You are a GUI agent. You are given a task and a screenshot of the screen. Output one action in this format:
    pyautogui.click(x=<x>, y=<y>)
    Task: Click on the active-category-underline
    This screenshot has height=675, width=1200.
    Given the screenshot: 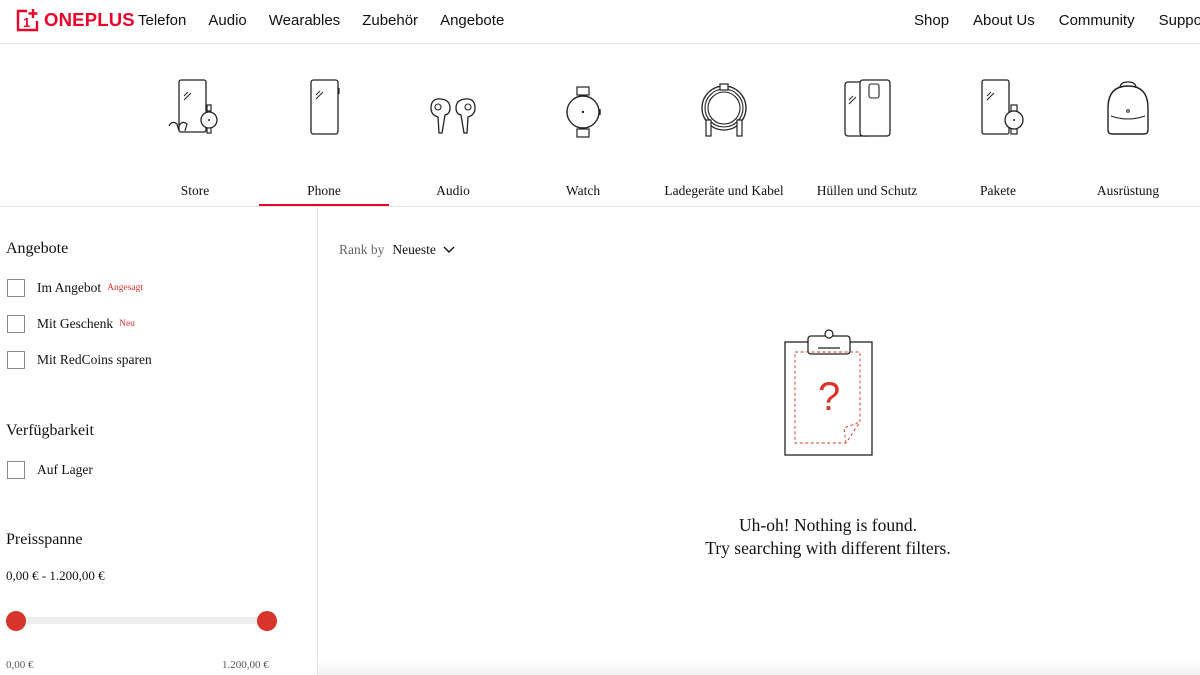 What is the action you would take?
    pyautogui.click(x=324, y=205)
    